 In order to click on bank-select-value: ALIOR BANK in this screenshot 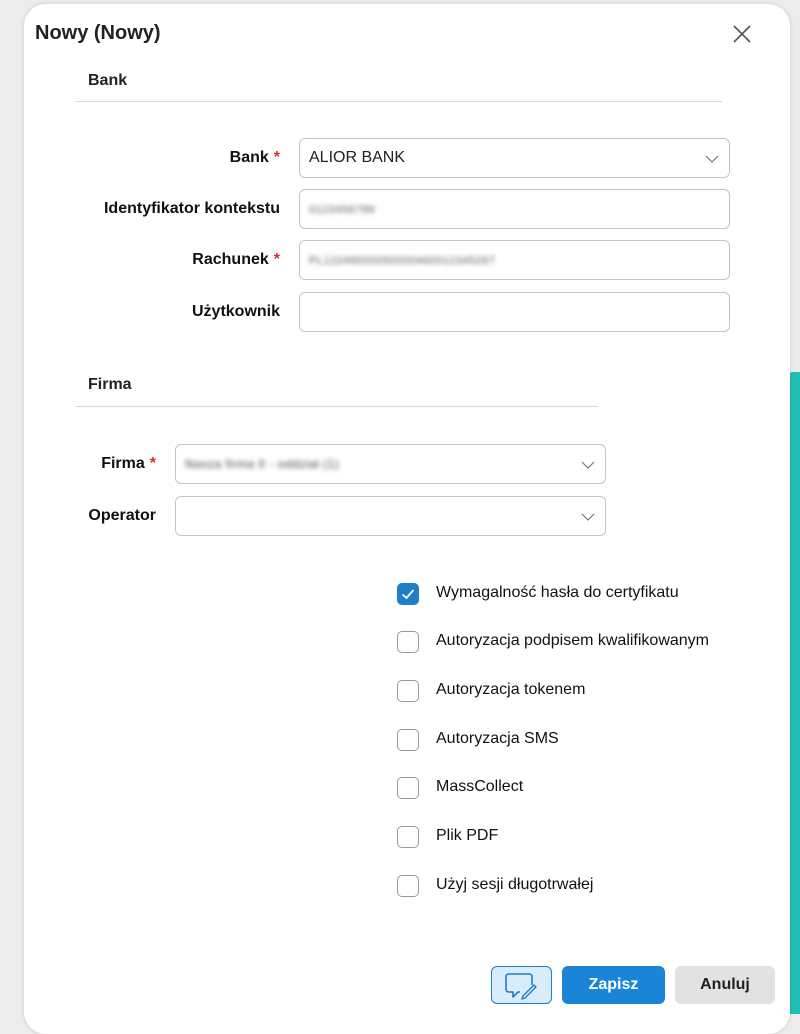, I will do `click(357, 157)`.